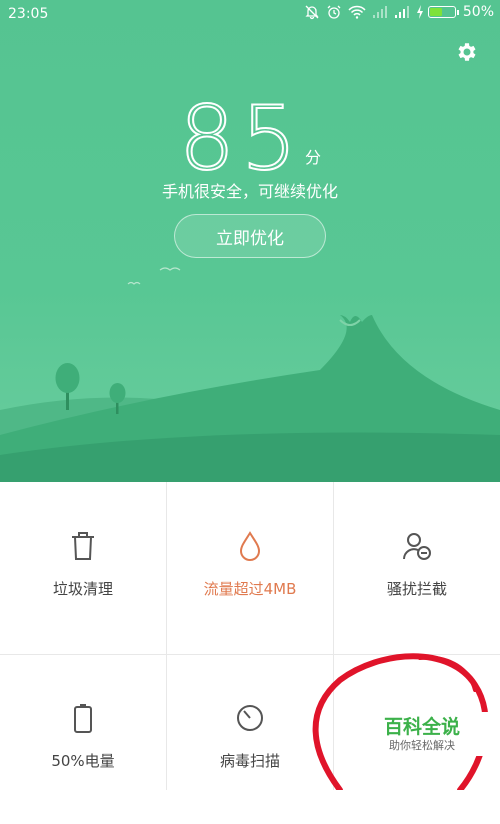 This screenshot has width=500, height=824. What do you see at coordinates (249, 761) in the screenshot?
I see `tool-label: 病毒扫描` at bounding box center [249, 761].